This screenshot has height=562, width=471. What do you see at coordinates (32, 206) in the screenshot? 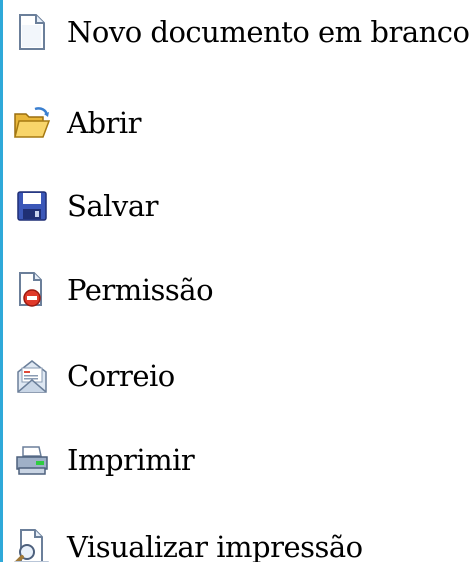
I see `floppy-disk-icon` at bounding box center [32, 206].